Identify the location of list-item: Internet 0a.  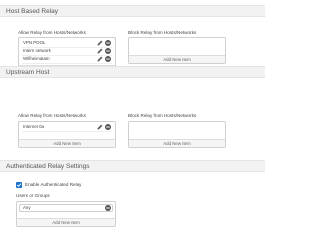
(67, 128).